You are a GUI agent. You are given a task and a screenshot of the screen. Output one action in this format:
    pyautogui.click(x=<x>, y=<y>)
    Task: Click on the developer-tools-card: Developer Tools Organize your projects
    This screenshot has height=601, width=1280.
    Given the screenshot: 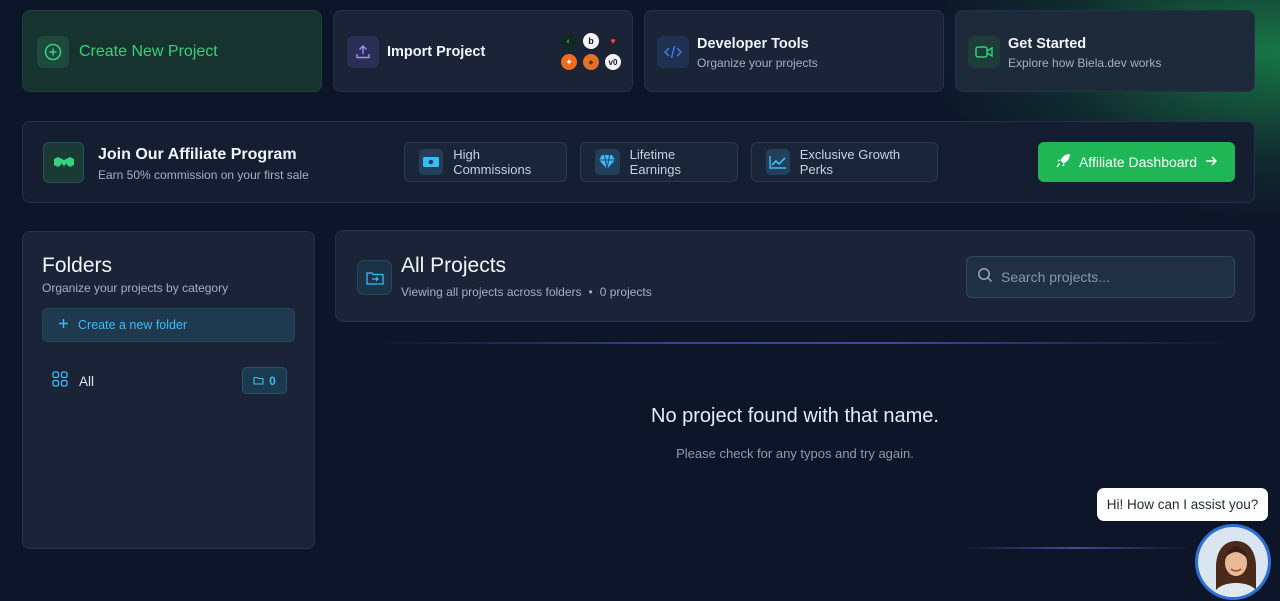 What is the action you would take?
    pyautogui.click(x=794, y=51)
    